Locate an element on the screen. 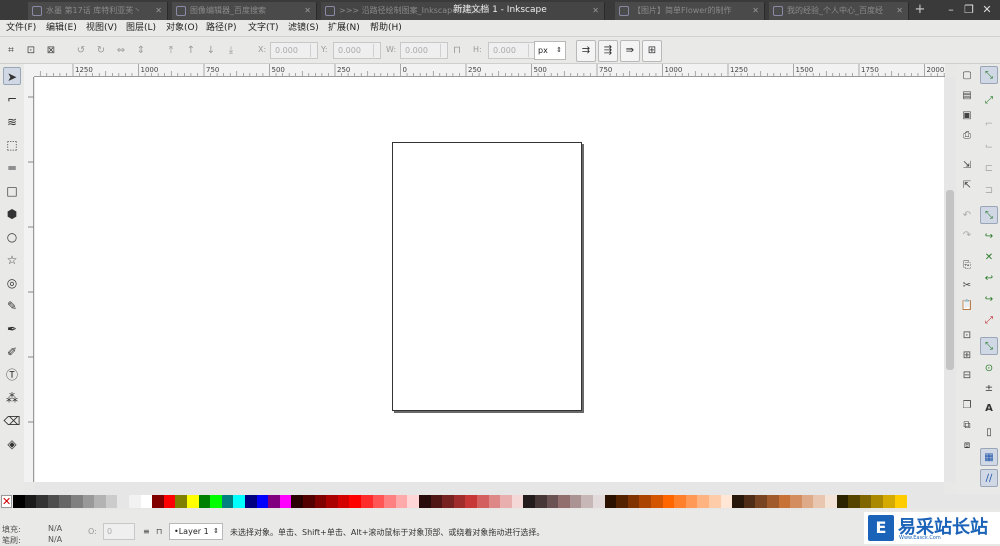 The image size is (1000, 546). node-tool-icon: ⌐ is located at coordinates (12, 99).